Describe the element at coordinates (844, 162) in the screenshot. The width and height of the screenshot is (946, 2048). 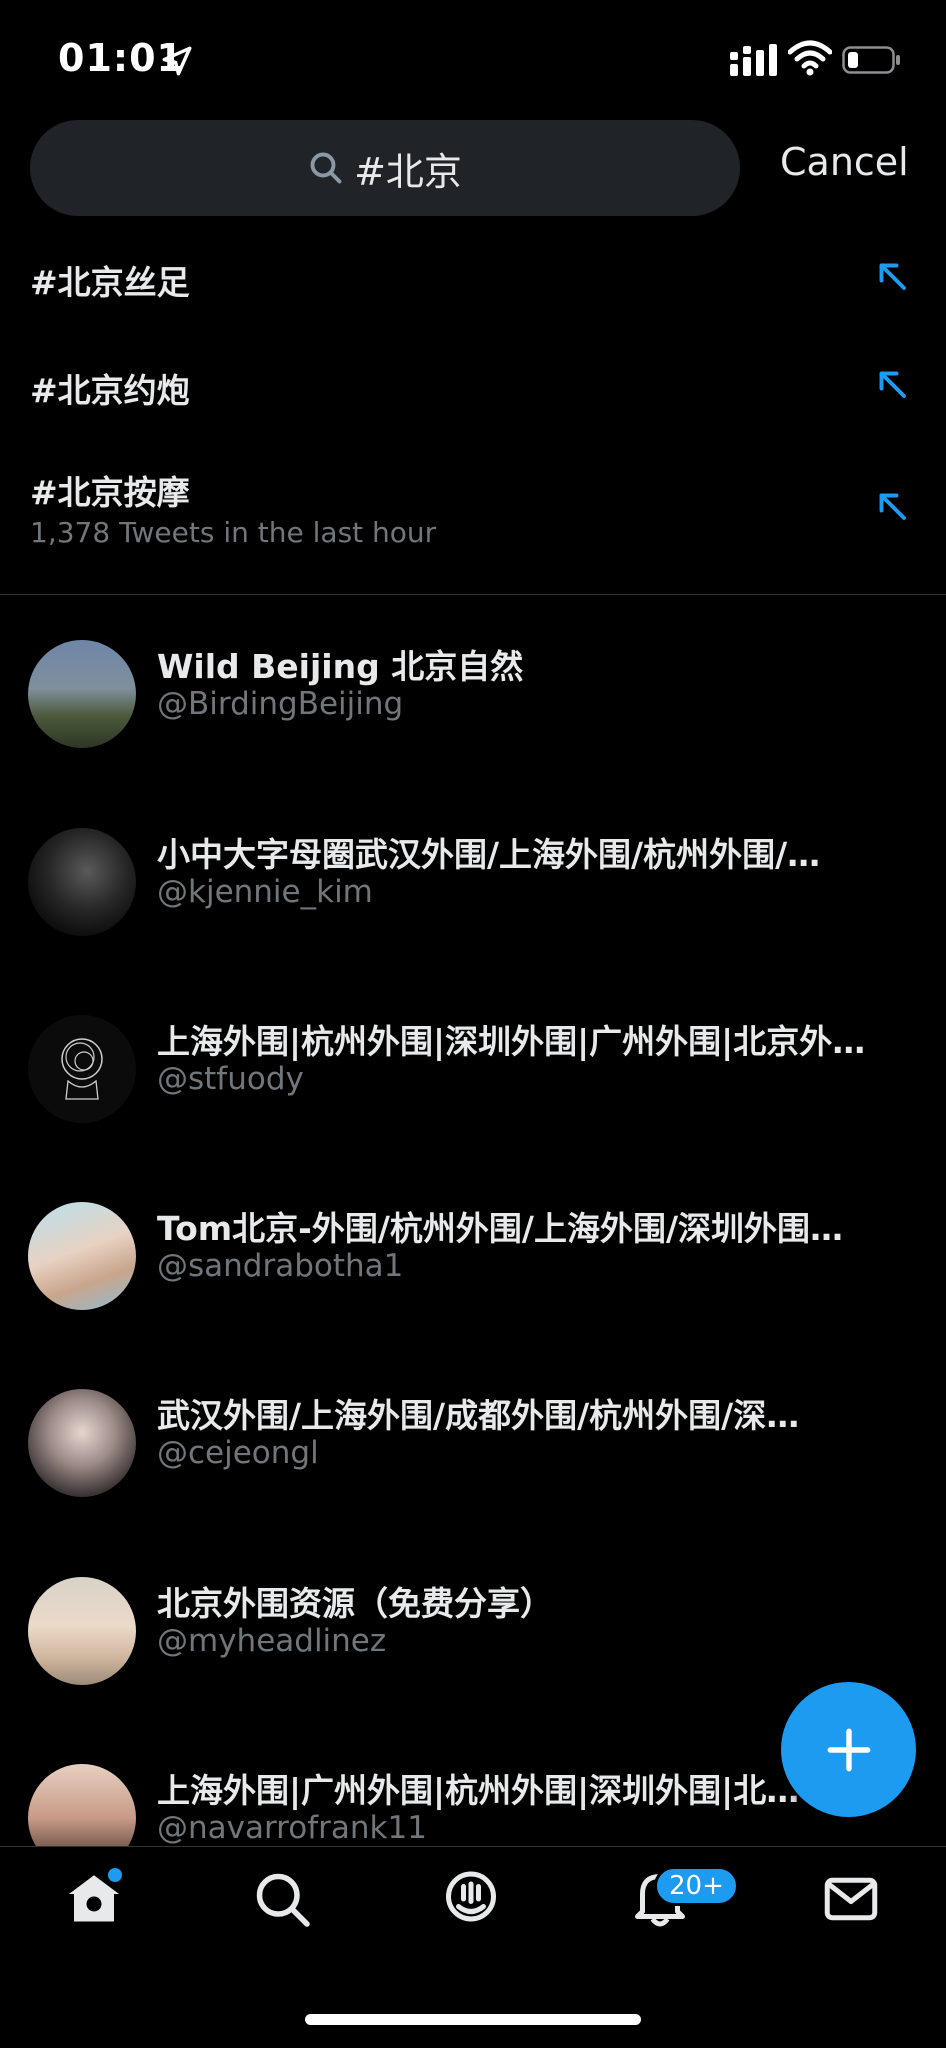
I see `cancel-button: Cancel` at that location.